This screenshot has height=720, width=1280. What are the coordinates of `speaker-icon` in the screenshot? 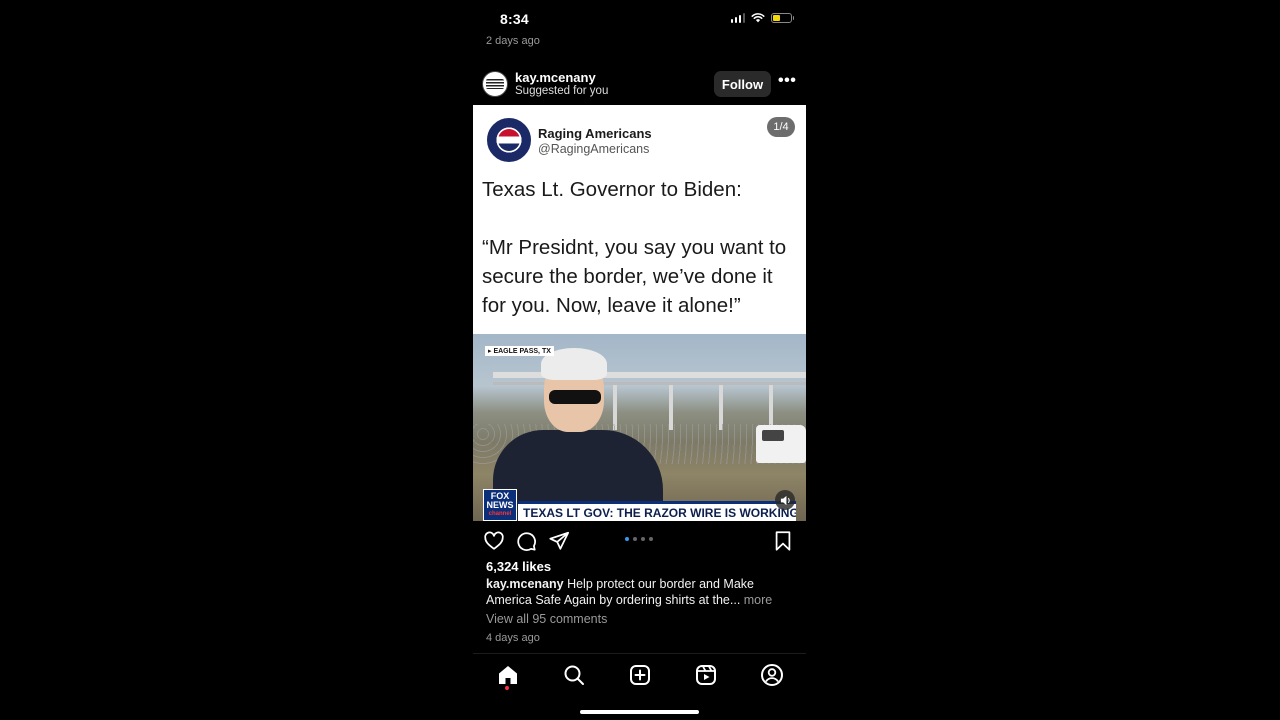 It's located at (785, 500).